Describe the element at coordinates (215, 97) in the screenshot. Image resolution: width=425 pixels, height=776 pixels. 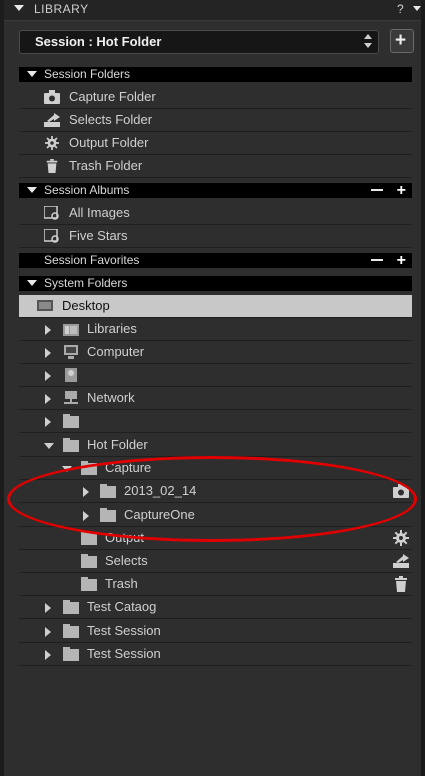
I see `session-folder-capture: Capture Folder` at that location.